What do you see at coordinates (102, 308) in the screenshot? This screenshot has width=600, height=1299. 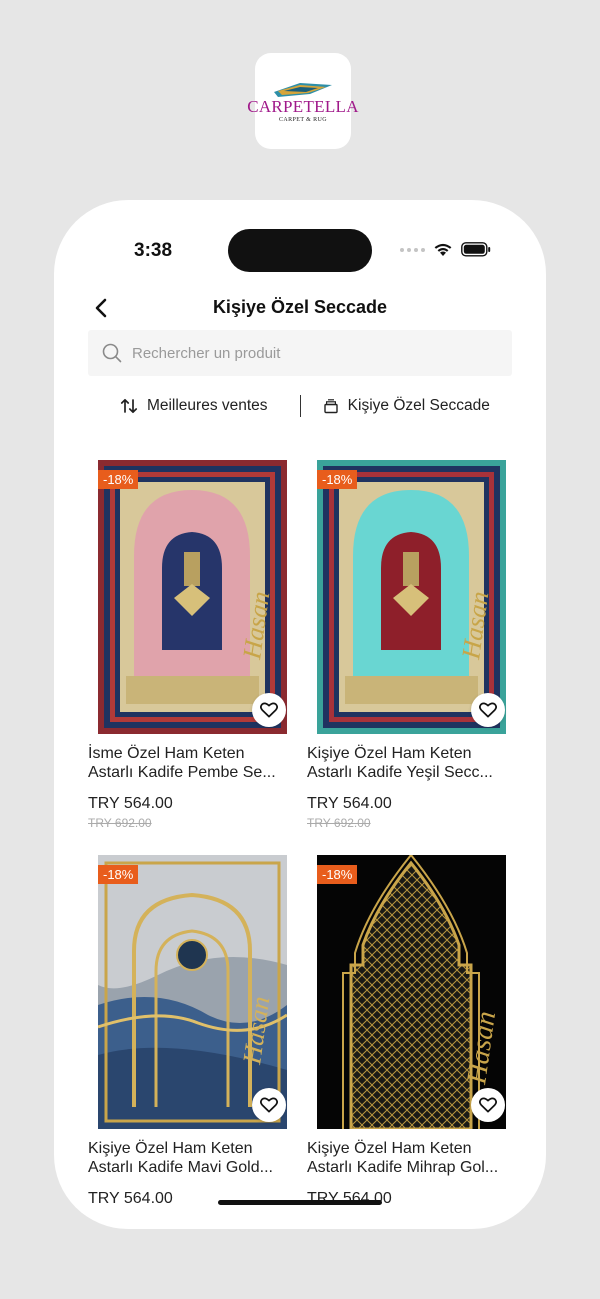 I see `back-button` at bounding box center [102, 308].